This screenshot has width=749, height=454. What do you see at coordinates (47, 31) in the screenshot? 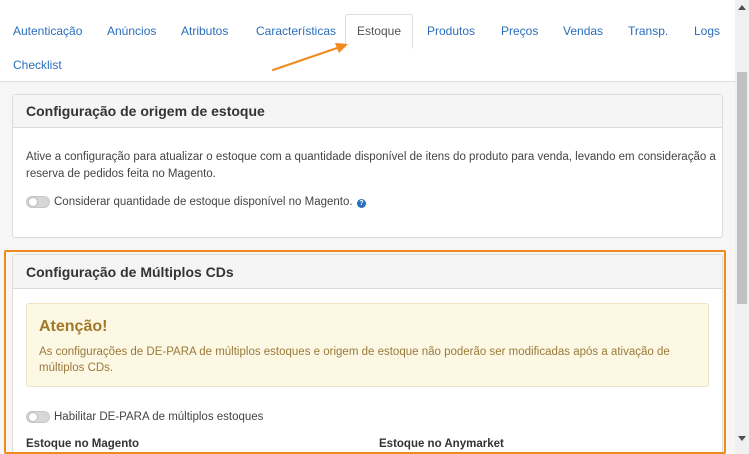
I see `tab-autenticacao: Autenticação` at bounding box center [47, 31].